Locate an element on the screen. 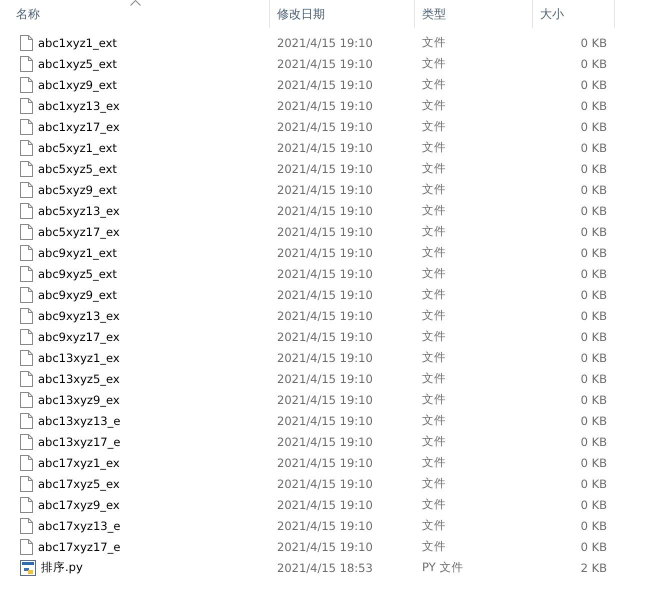  file-name: abc17xyz9_ex is located at coordinates (79, 505).